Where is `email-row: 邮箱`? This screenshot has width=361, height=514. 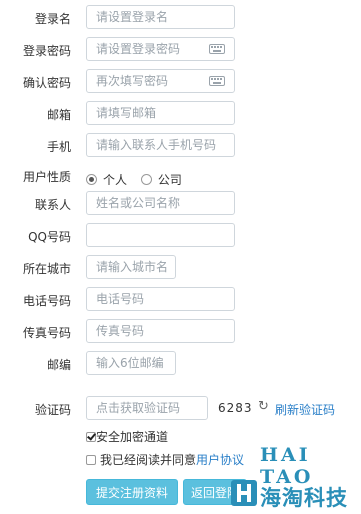
email-row: 邮箱 is located at coordinates (180, 114).